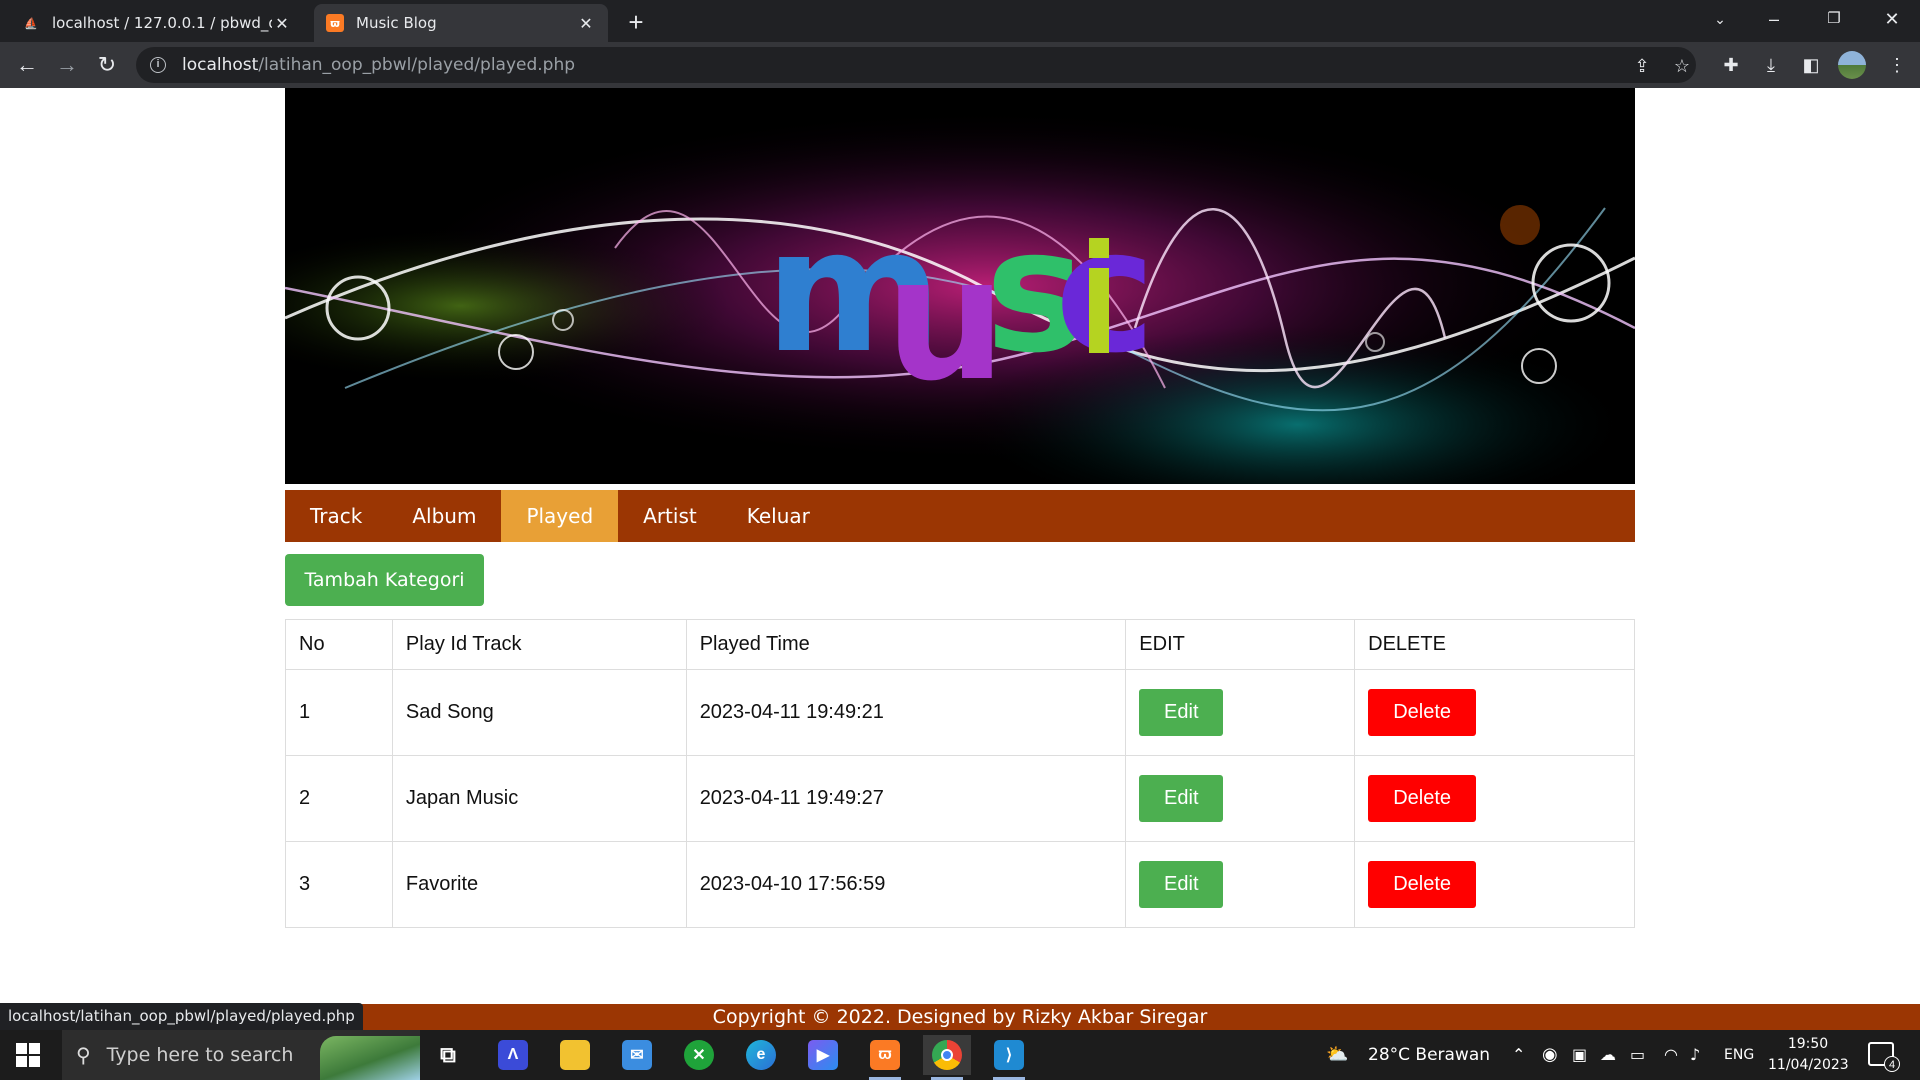 This screenshot has width=1920, height=1080. I want to click on share-icon: ⇪, so click(1642, 66).